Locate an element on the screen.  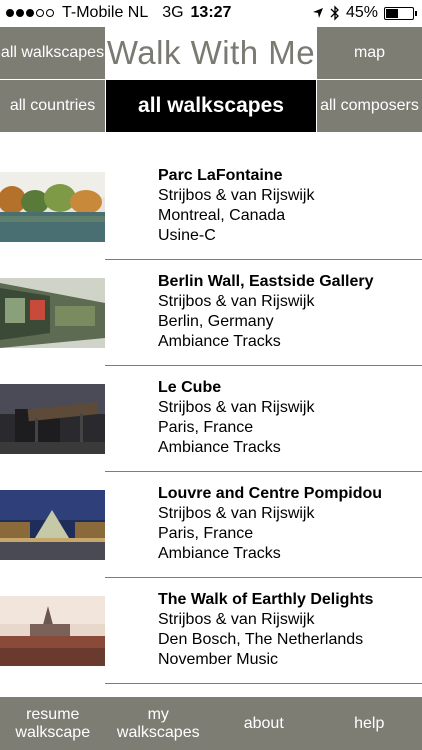
all-walkscapes-button: all walkscapes is located at coordinates (52, 53).